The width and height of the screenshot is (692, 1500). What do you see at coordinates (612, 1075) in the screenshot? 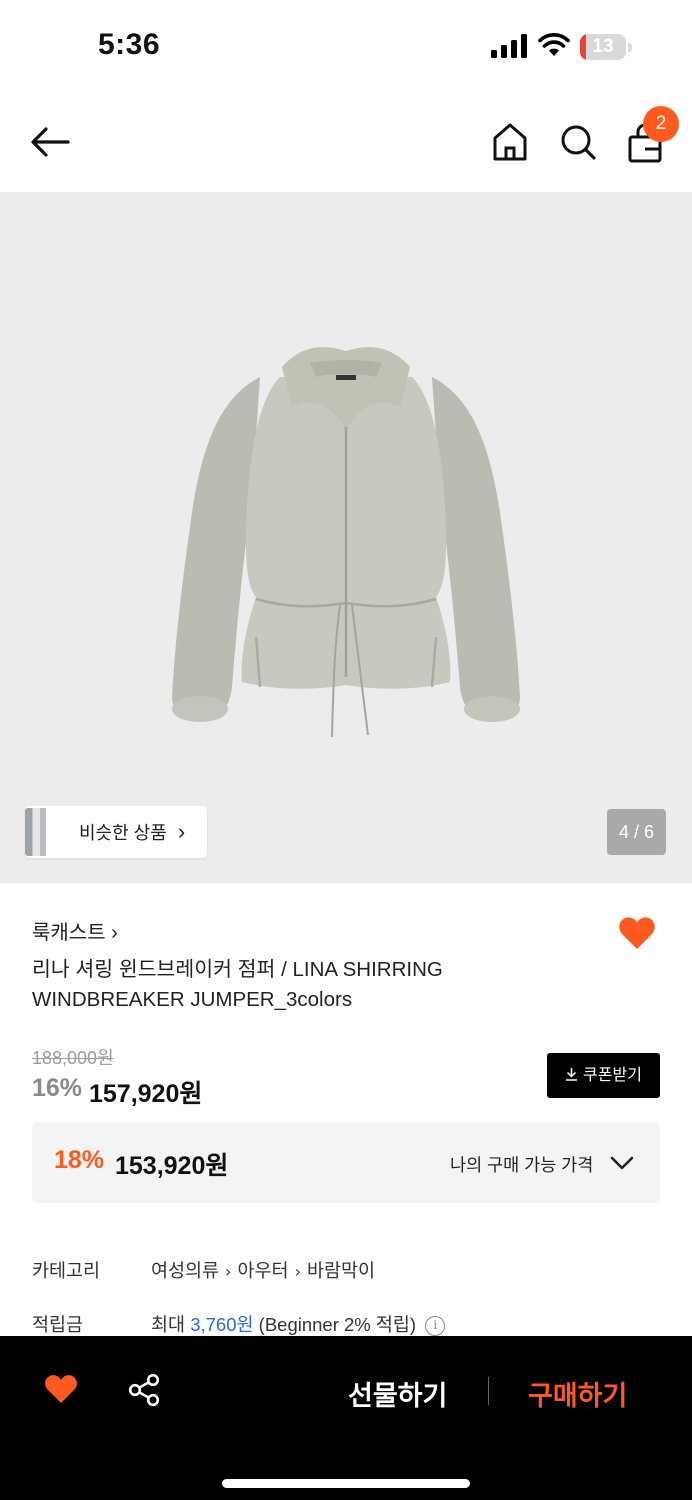
I see `coupon-label: 쿠폰받기` at bounding box center [612, 1075].